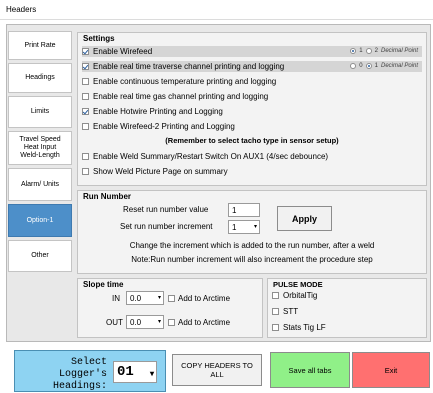 Image resolution: width=433 pixels, height=393 pixels. I want to click on tab-label: Print Rate, so click(40, 45).